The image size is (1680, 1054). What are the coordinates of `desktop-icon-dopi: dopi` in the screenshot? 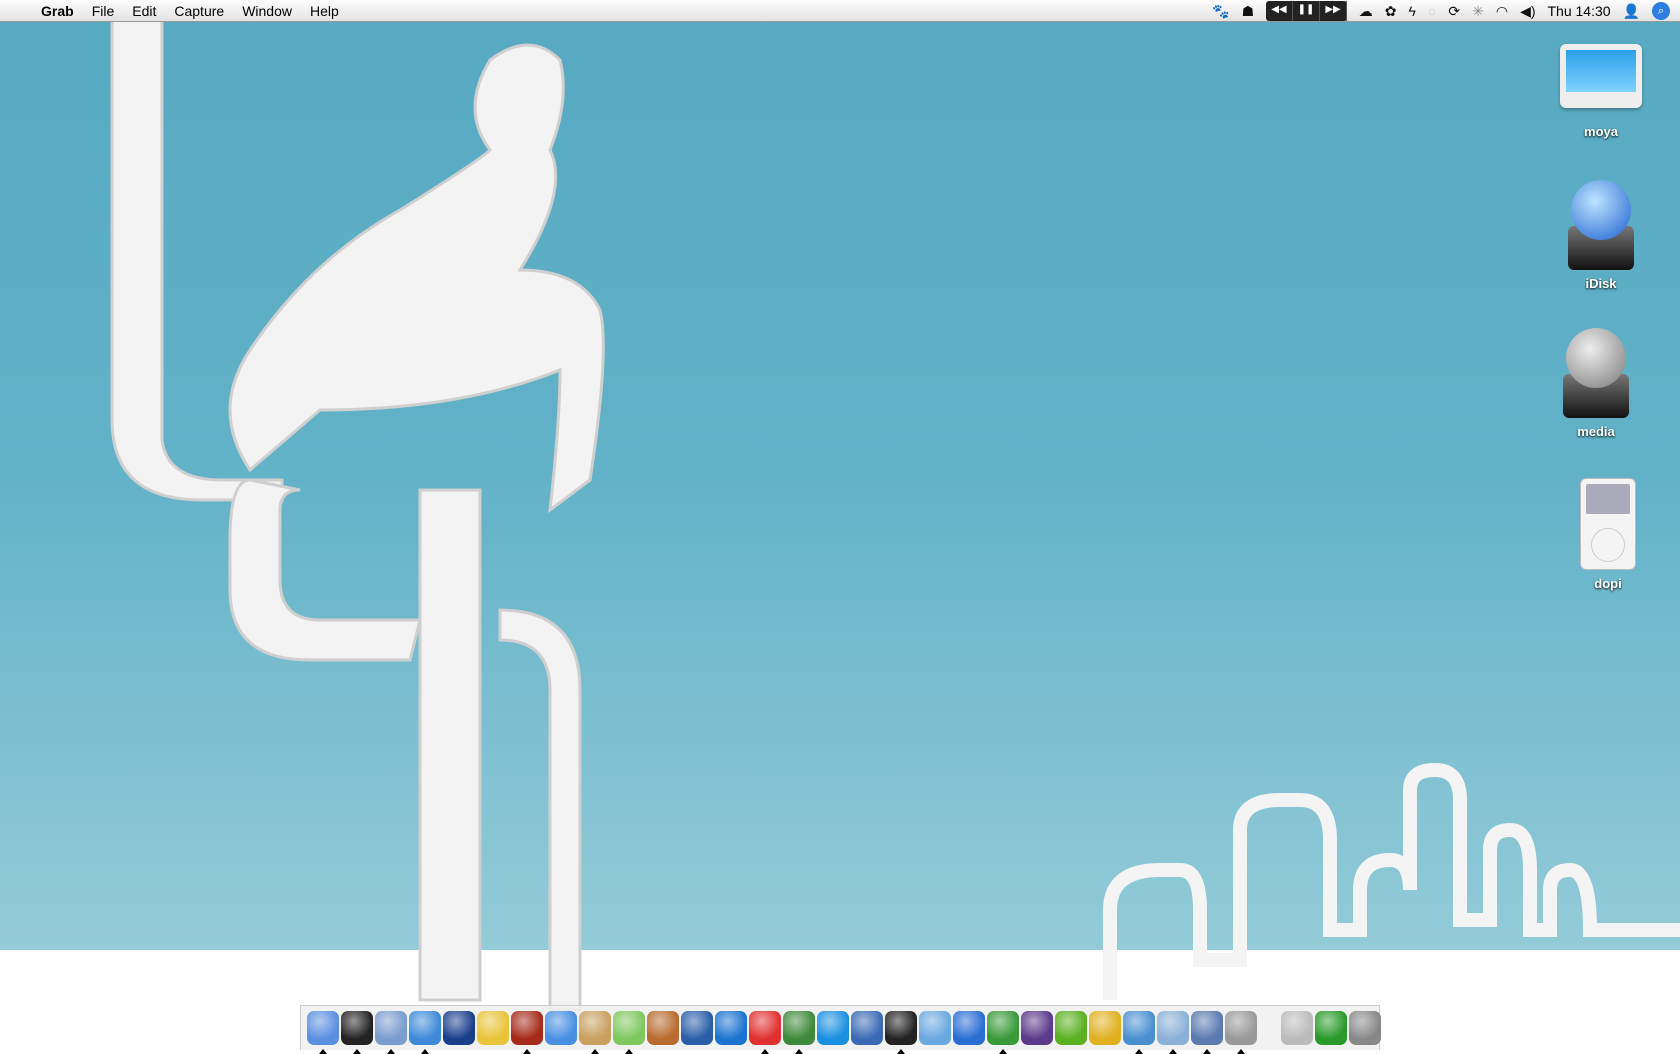 It's located at (1608, 534).